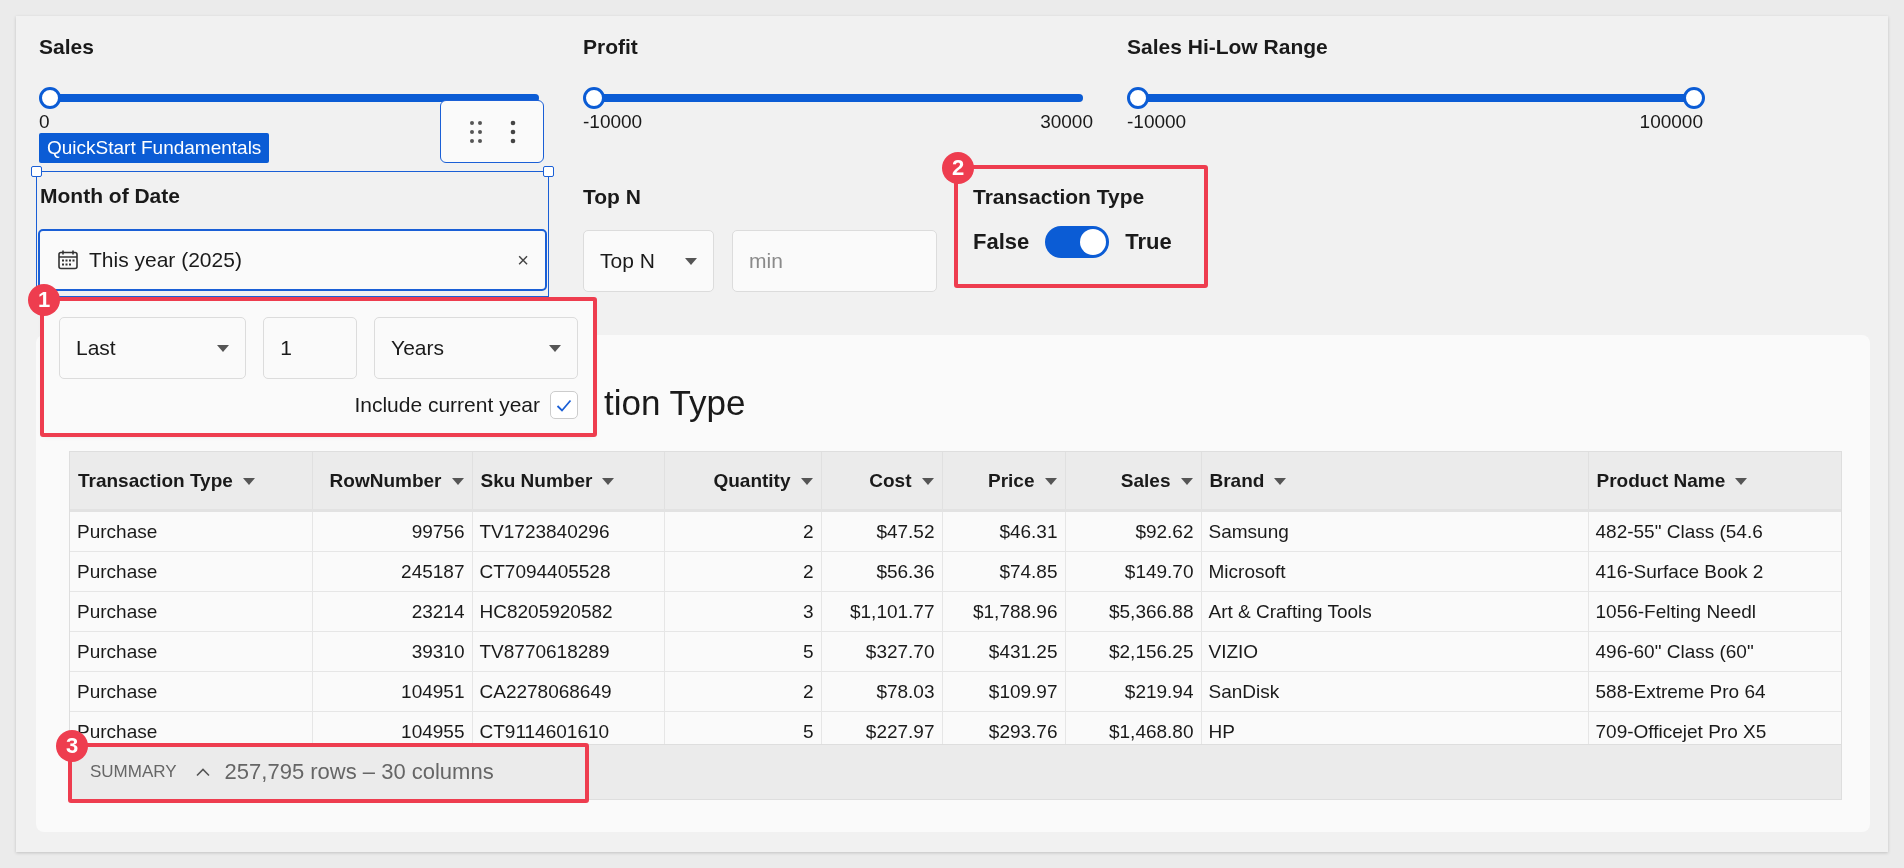 The image size is (1904, 868). Describe the element at coordinates (742, 611) in the screenshot. I see `table-cell: 3` at that location.